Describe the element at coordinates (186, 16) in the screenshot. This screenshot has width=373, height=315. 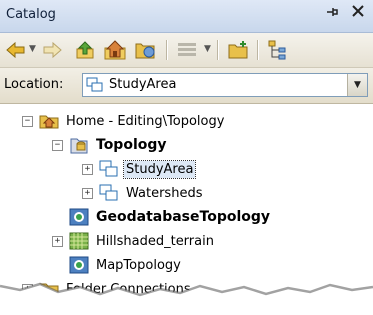
I see `title-bar: Catalog` at that location.